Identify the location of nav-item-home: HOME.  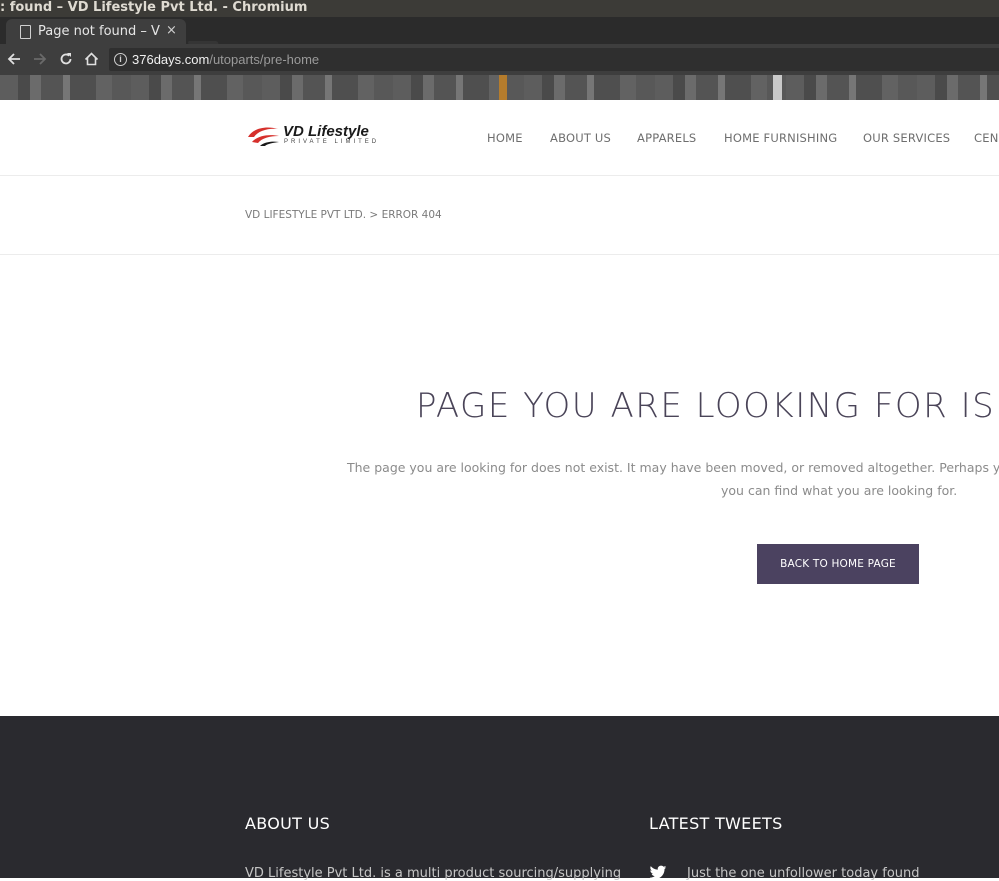
(505, 138).